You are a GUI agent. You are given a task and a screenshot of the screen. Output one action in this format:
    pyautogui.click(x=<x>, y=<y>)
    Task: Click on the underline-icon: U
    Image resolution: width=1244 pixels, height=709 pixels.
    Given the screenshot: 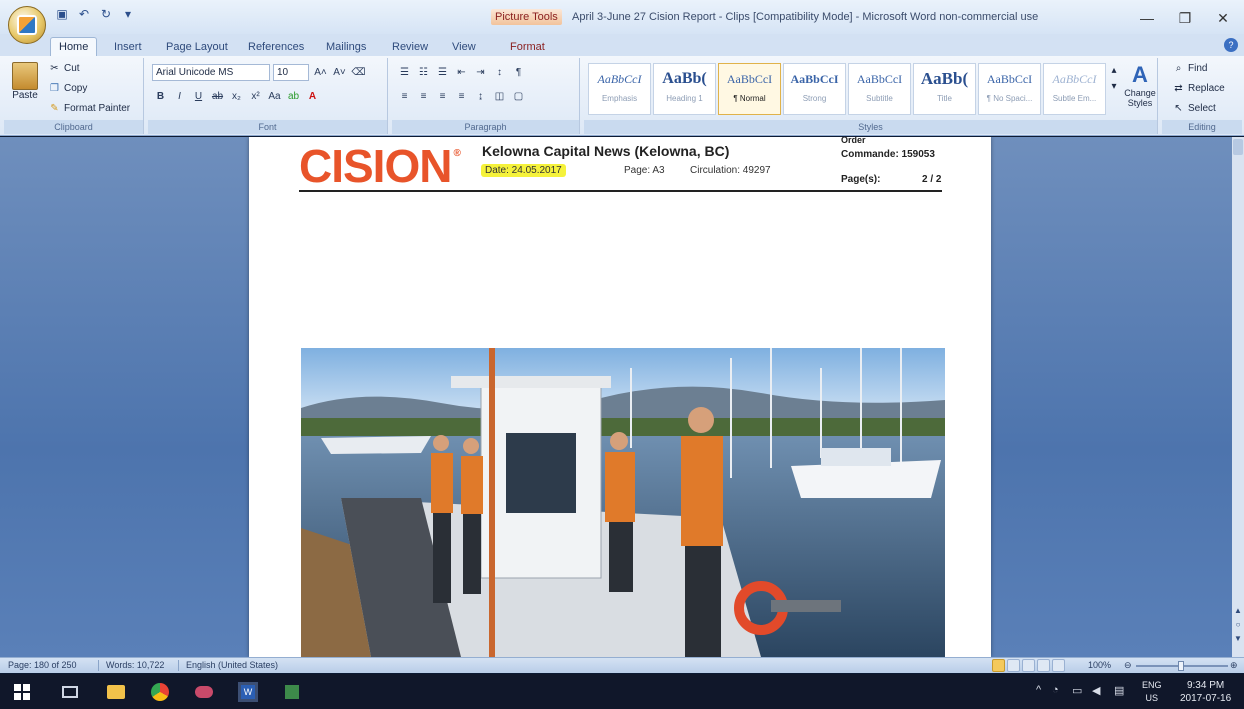 What is the action you would take?
    pyautogui.click(x=198, y=96)
    